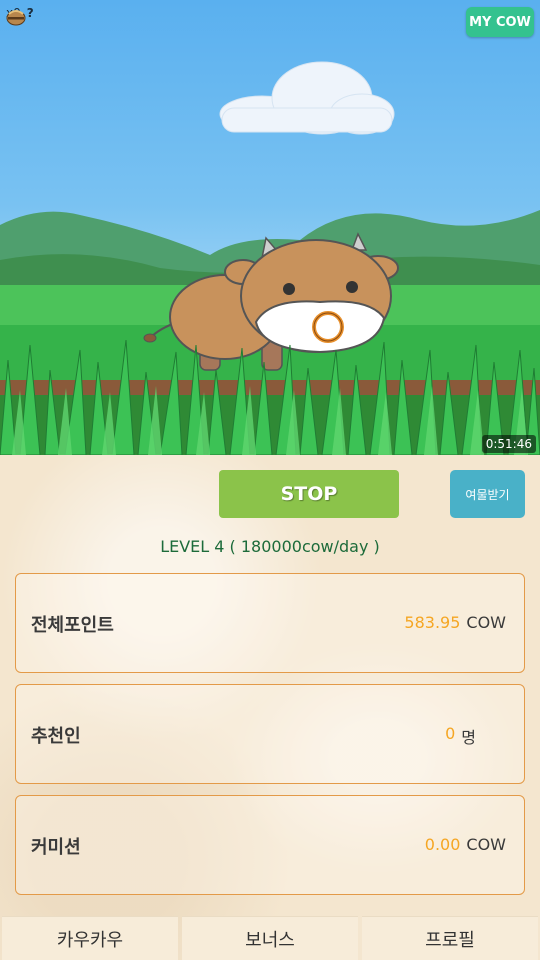 This screenshot has width=540, height=960. I want to click on card-value: 0.00 COW, so click(465, 844).